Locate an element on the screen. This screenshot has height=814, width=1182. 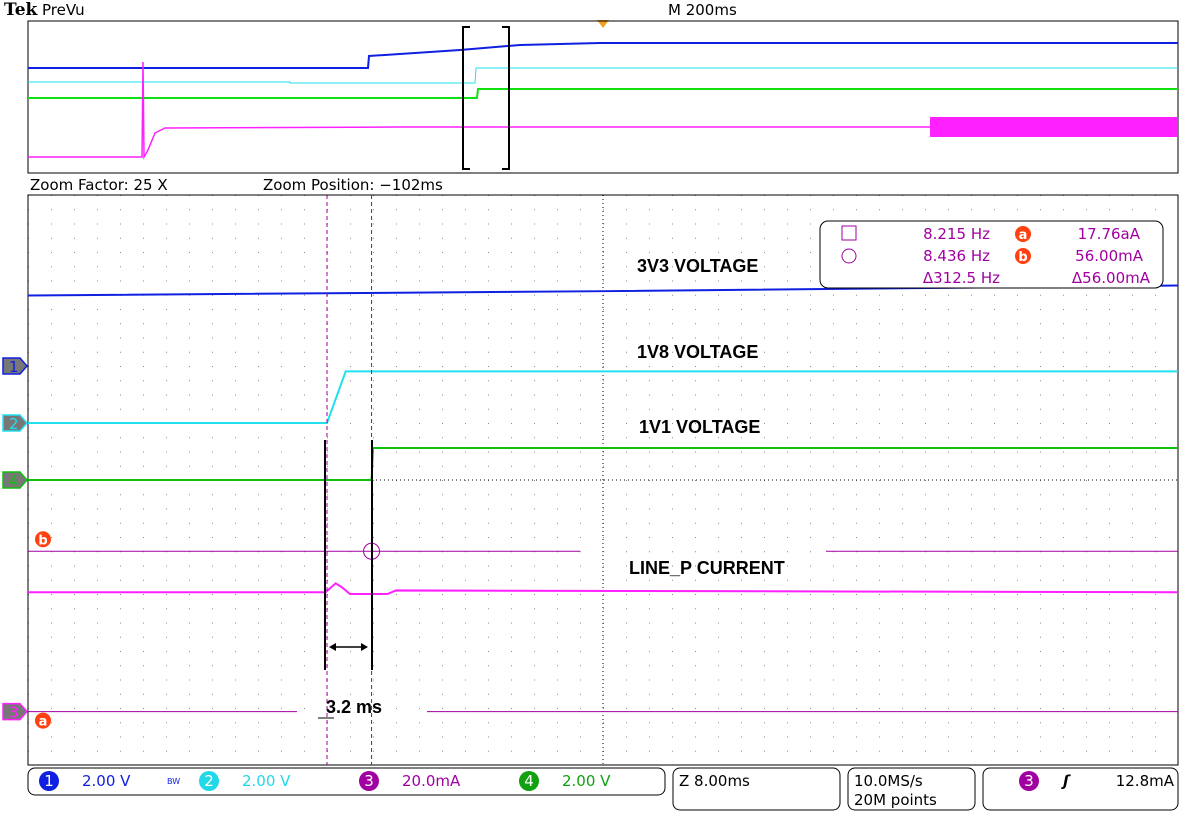
svg-text: 20M points is located at coordinates (895, 800).